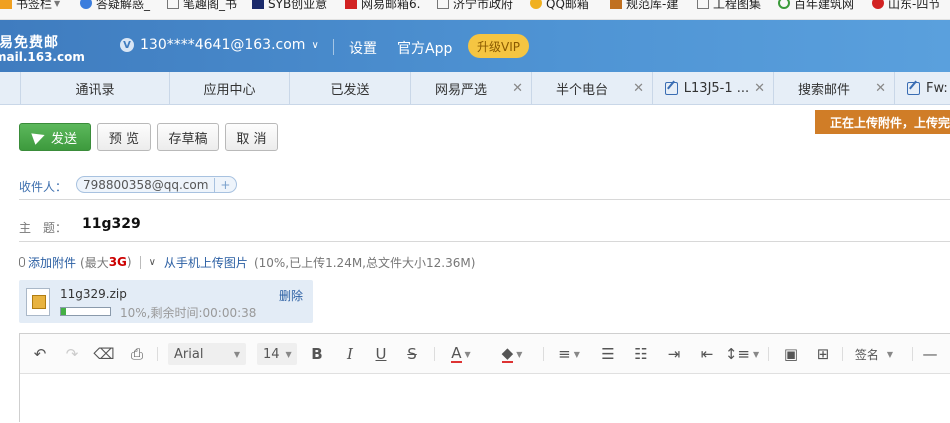 This screenshot has height=423, width=950. What do you see at coordinates (85, 311) in the screenshot?
I see `upload-progress-bar` at bounding box center [85, 311].